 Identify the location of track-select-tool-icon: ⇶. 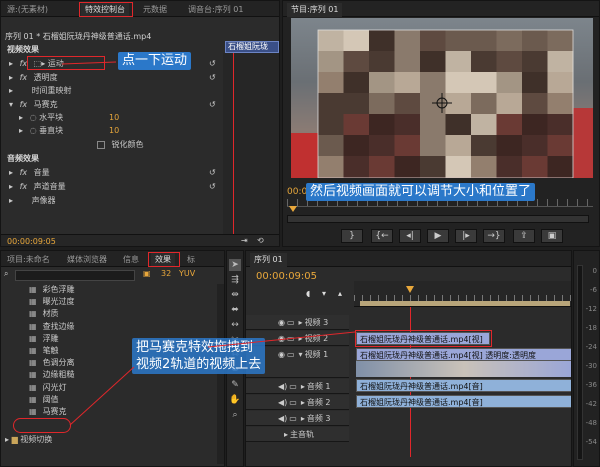
(235, 280).